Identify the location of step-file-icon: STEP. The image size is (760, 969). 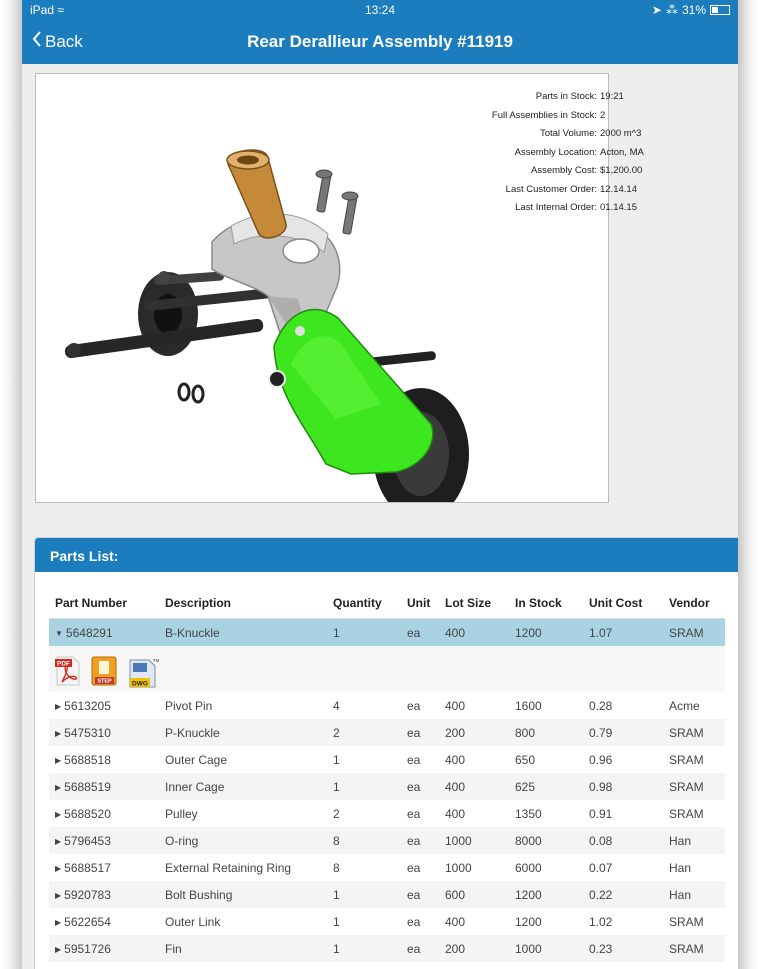
(104, 671).